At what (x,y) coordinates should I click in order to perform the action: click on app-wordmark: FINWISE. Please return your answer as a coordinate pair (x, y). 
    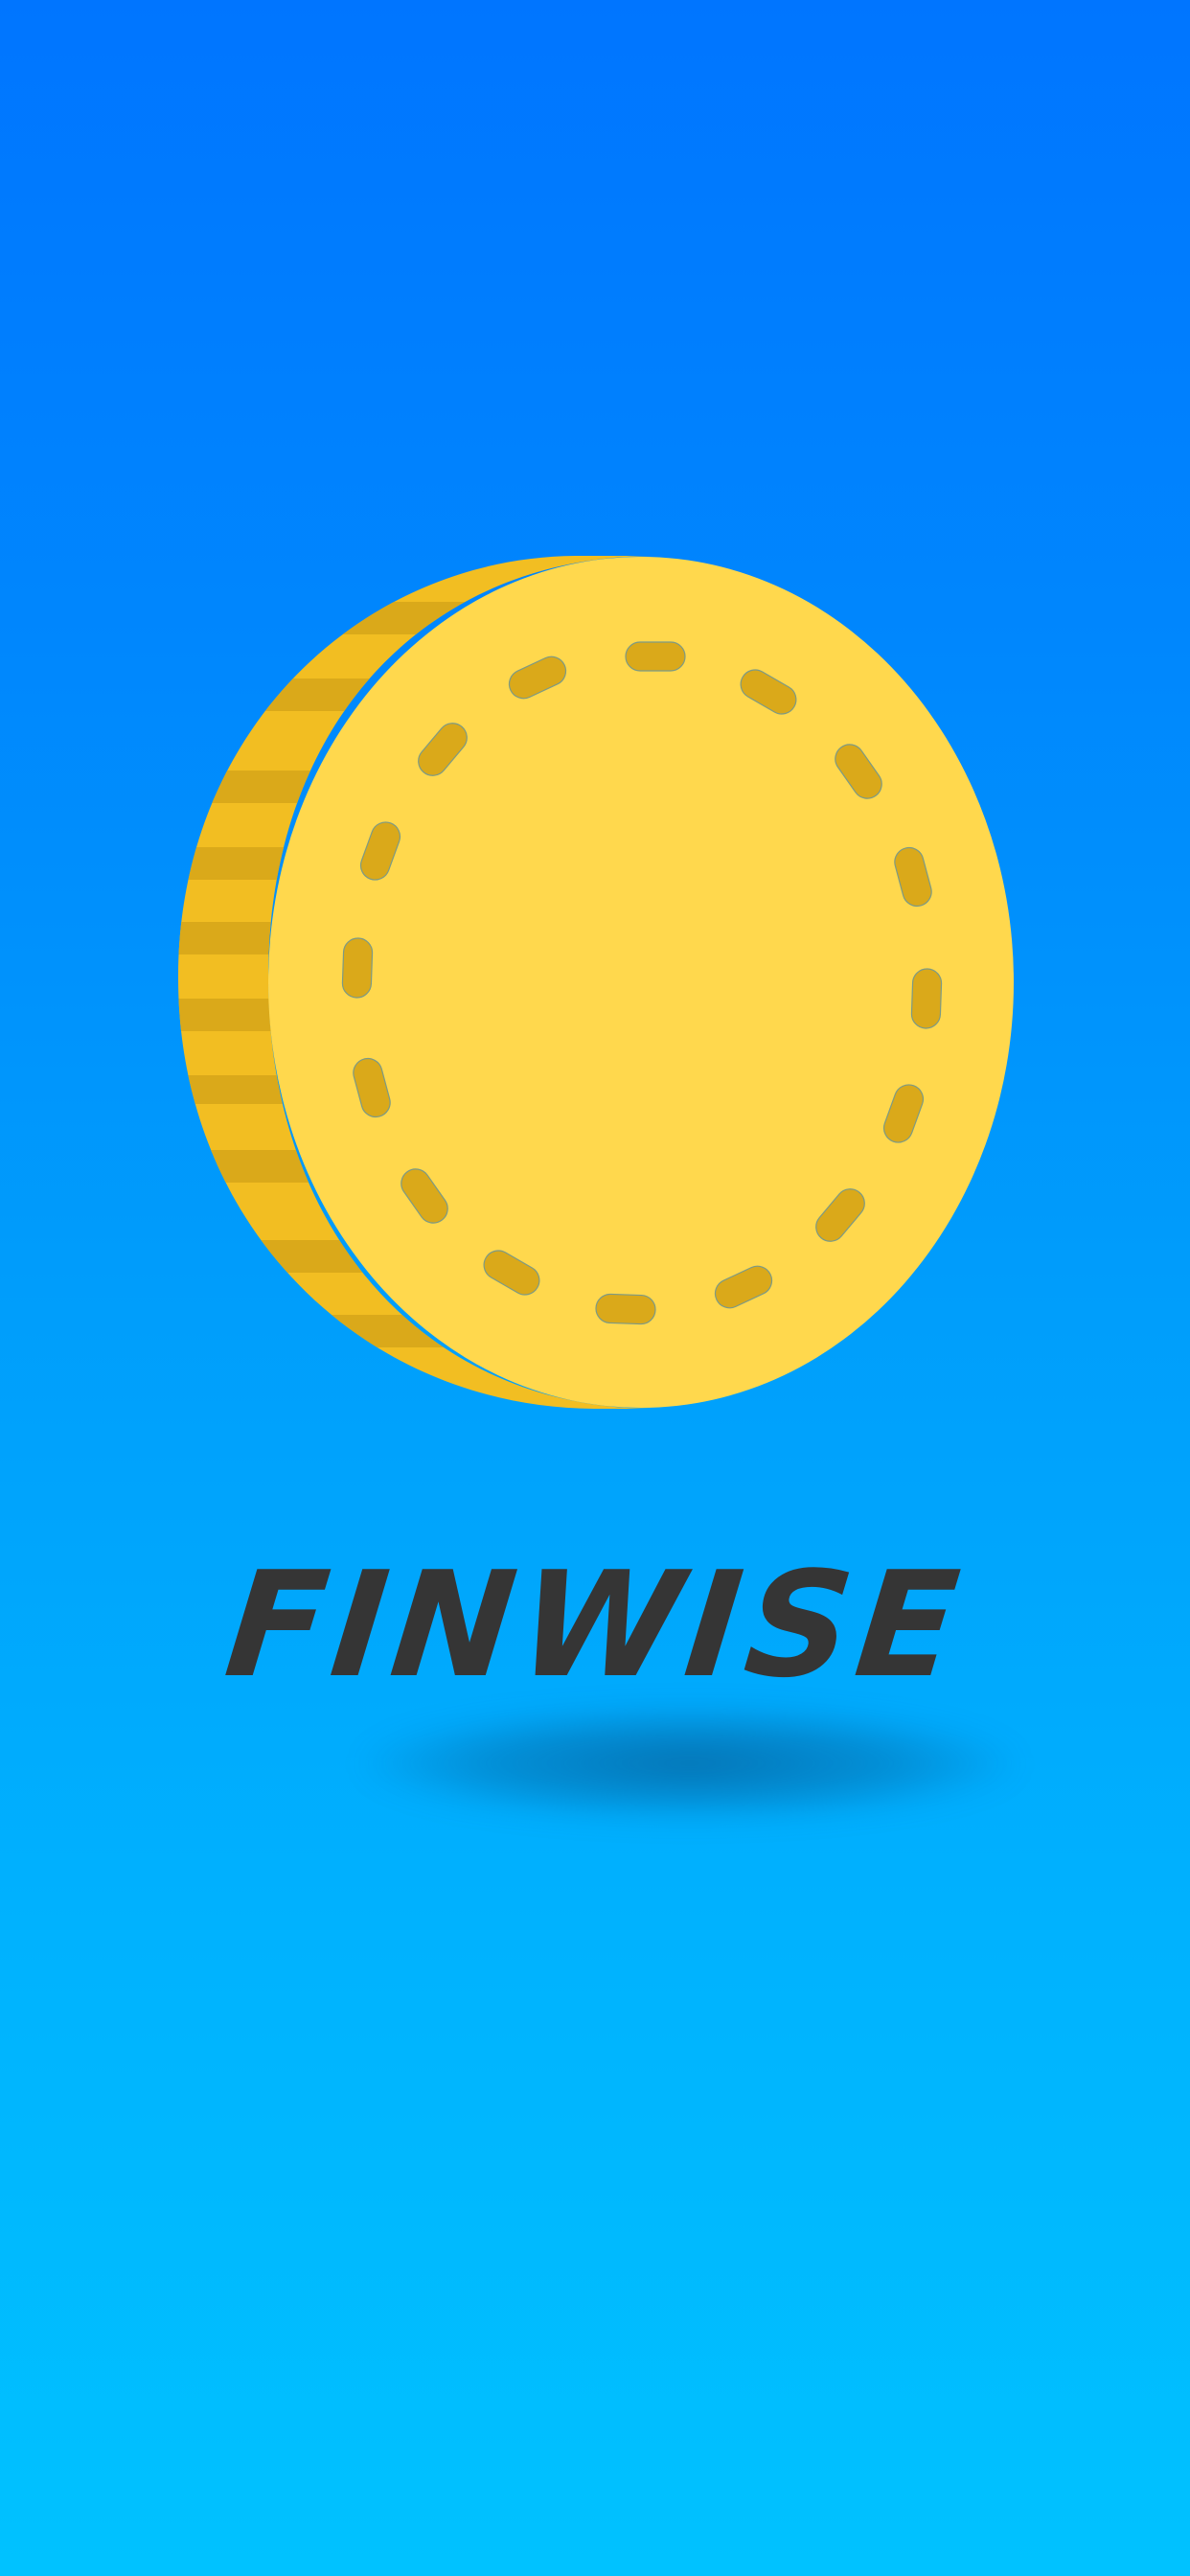
    Looking at the image, I should click on (595, 1625).